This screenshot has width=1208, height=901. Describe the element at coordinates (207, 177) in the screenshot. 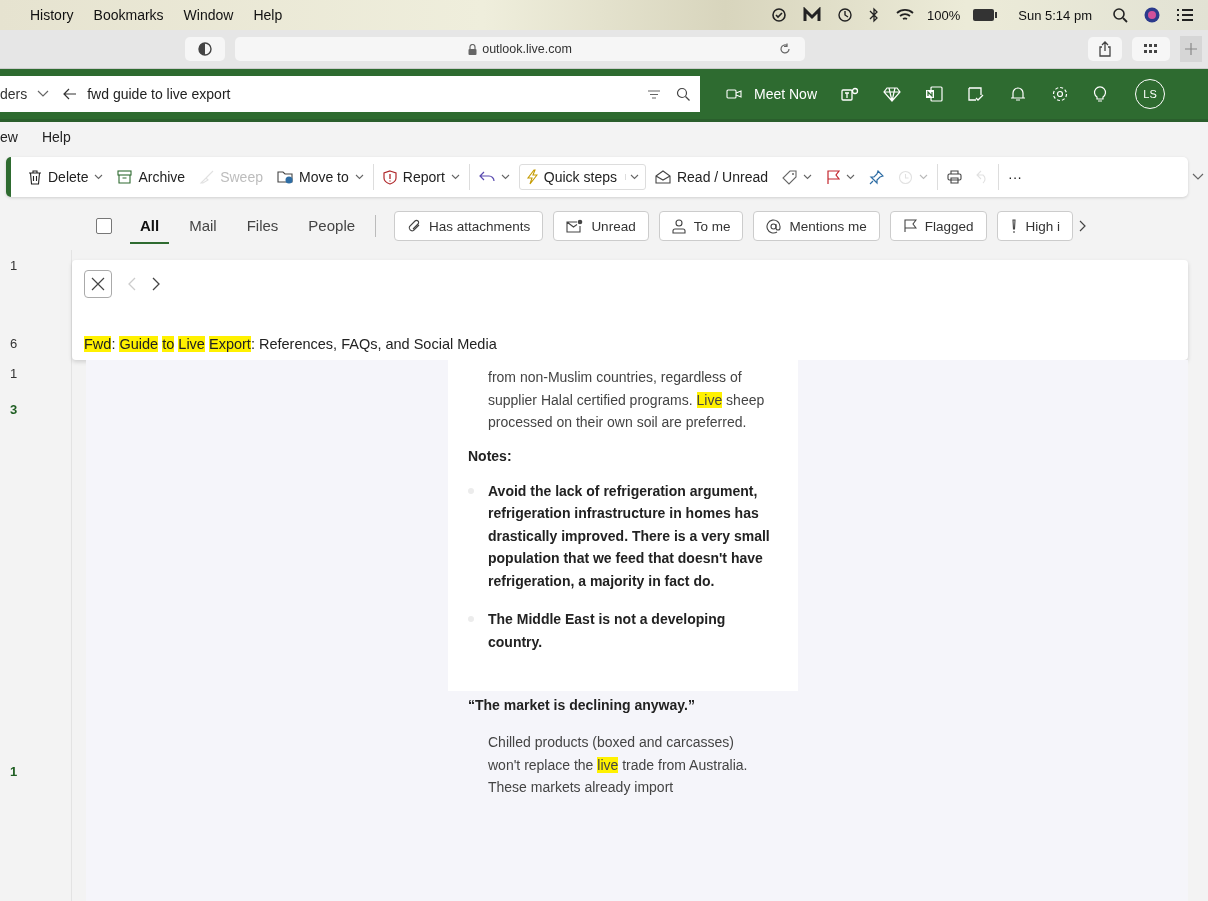

I see `broom-icon` at that location.